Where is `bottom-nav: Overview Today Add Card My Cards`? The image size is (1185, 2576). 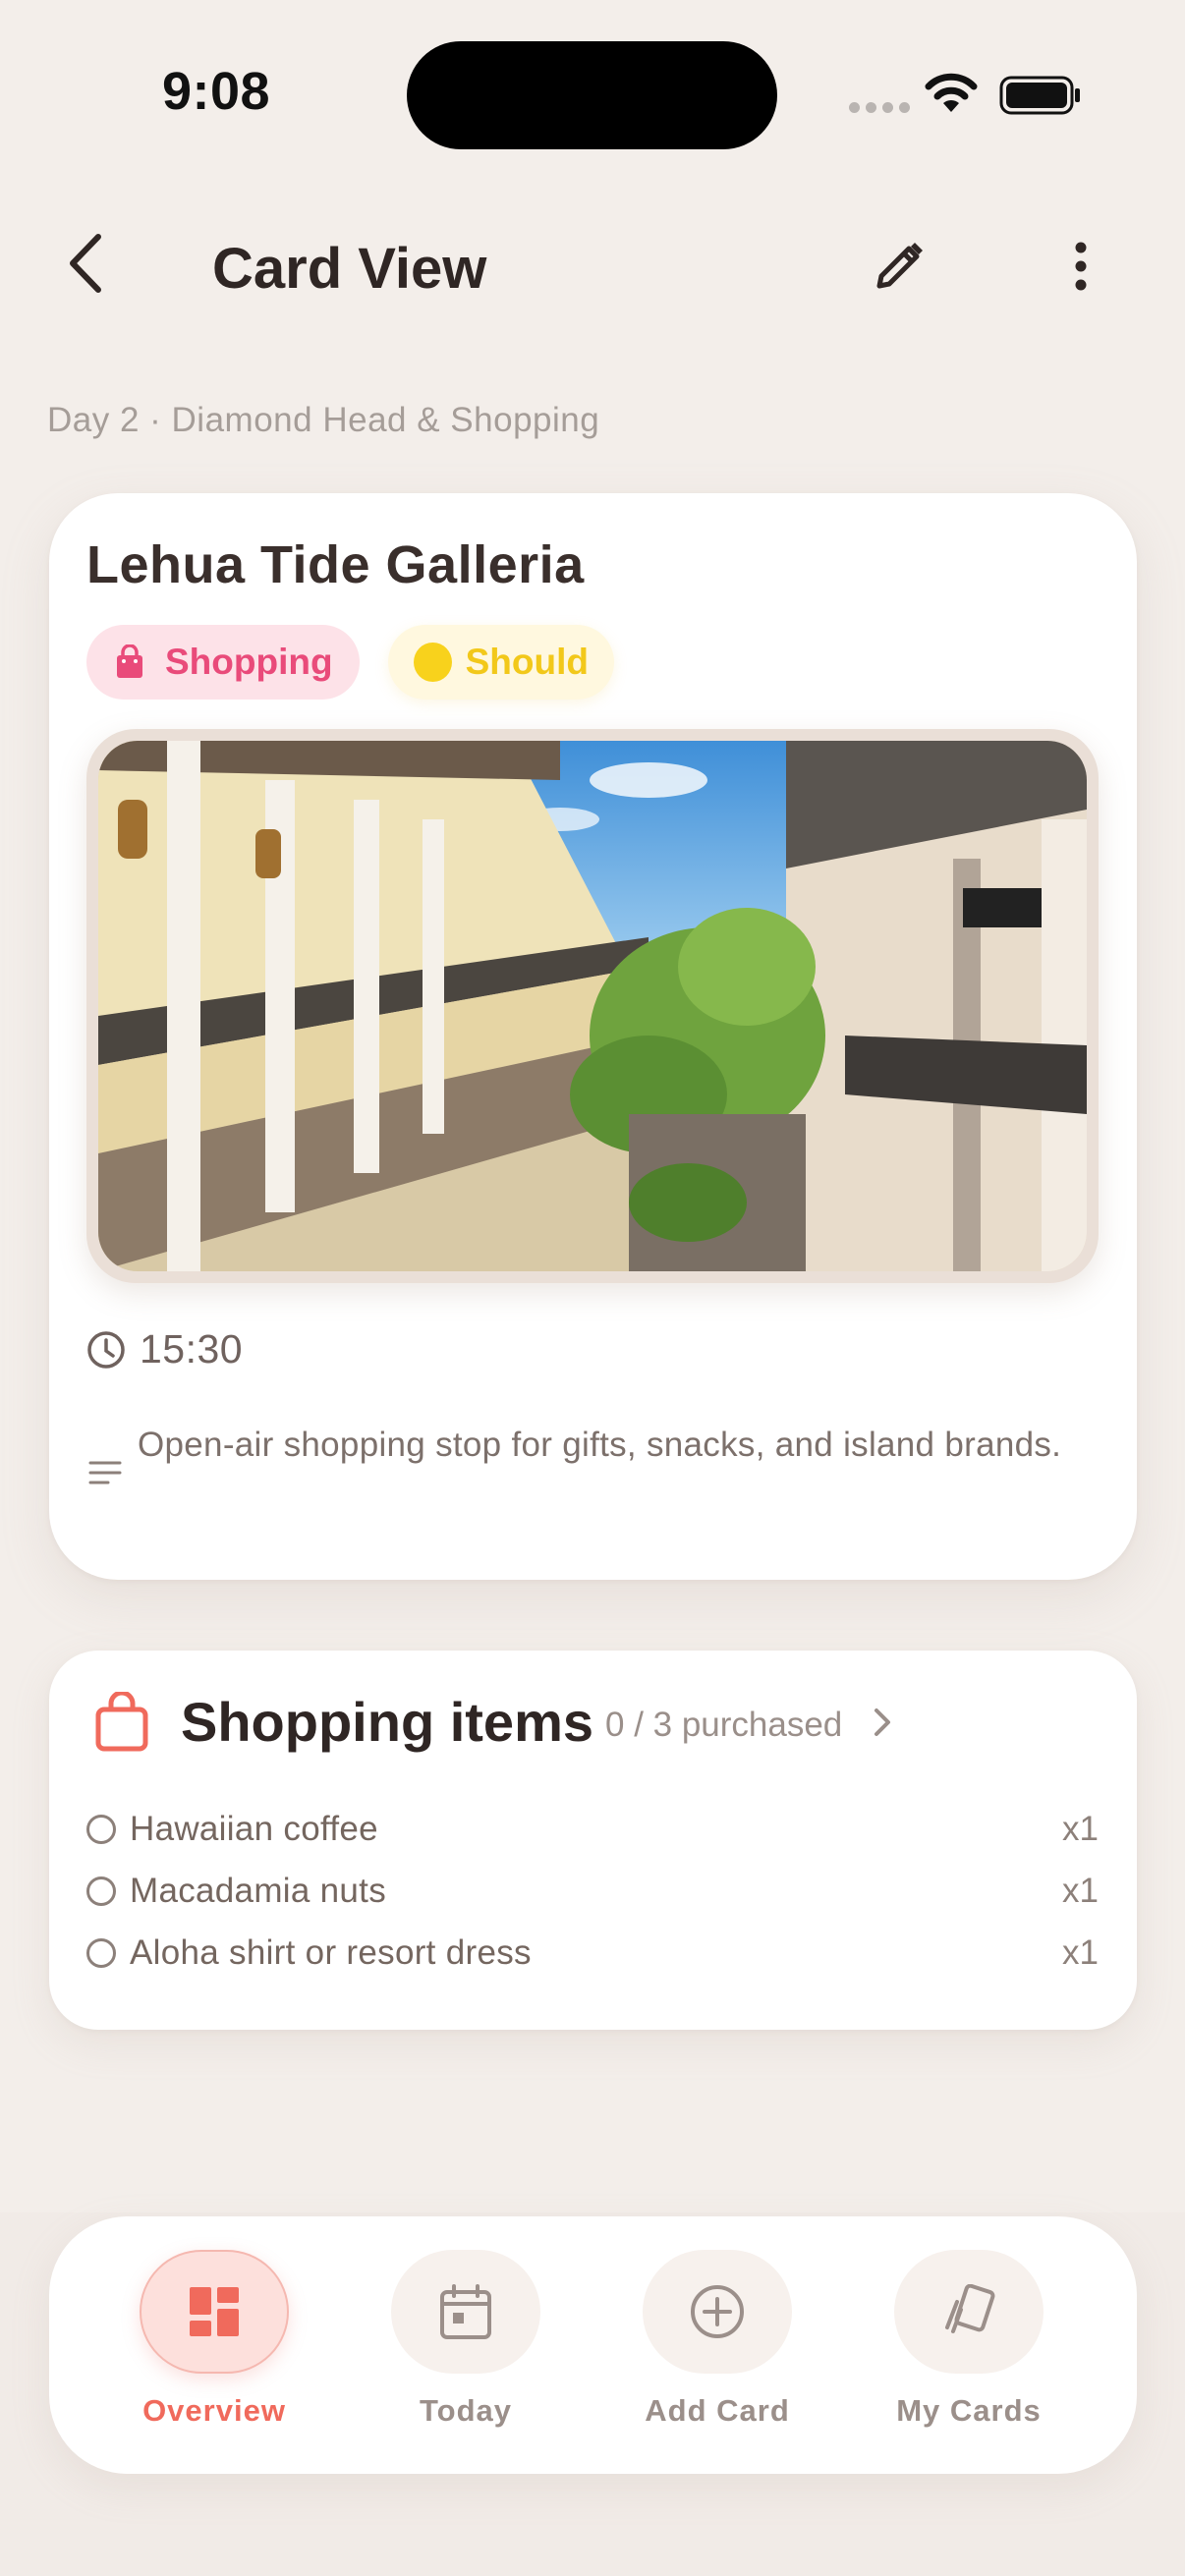
bottom-nav: Overview Today Add Card My Cards is located at coordinates (593, 2345).